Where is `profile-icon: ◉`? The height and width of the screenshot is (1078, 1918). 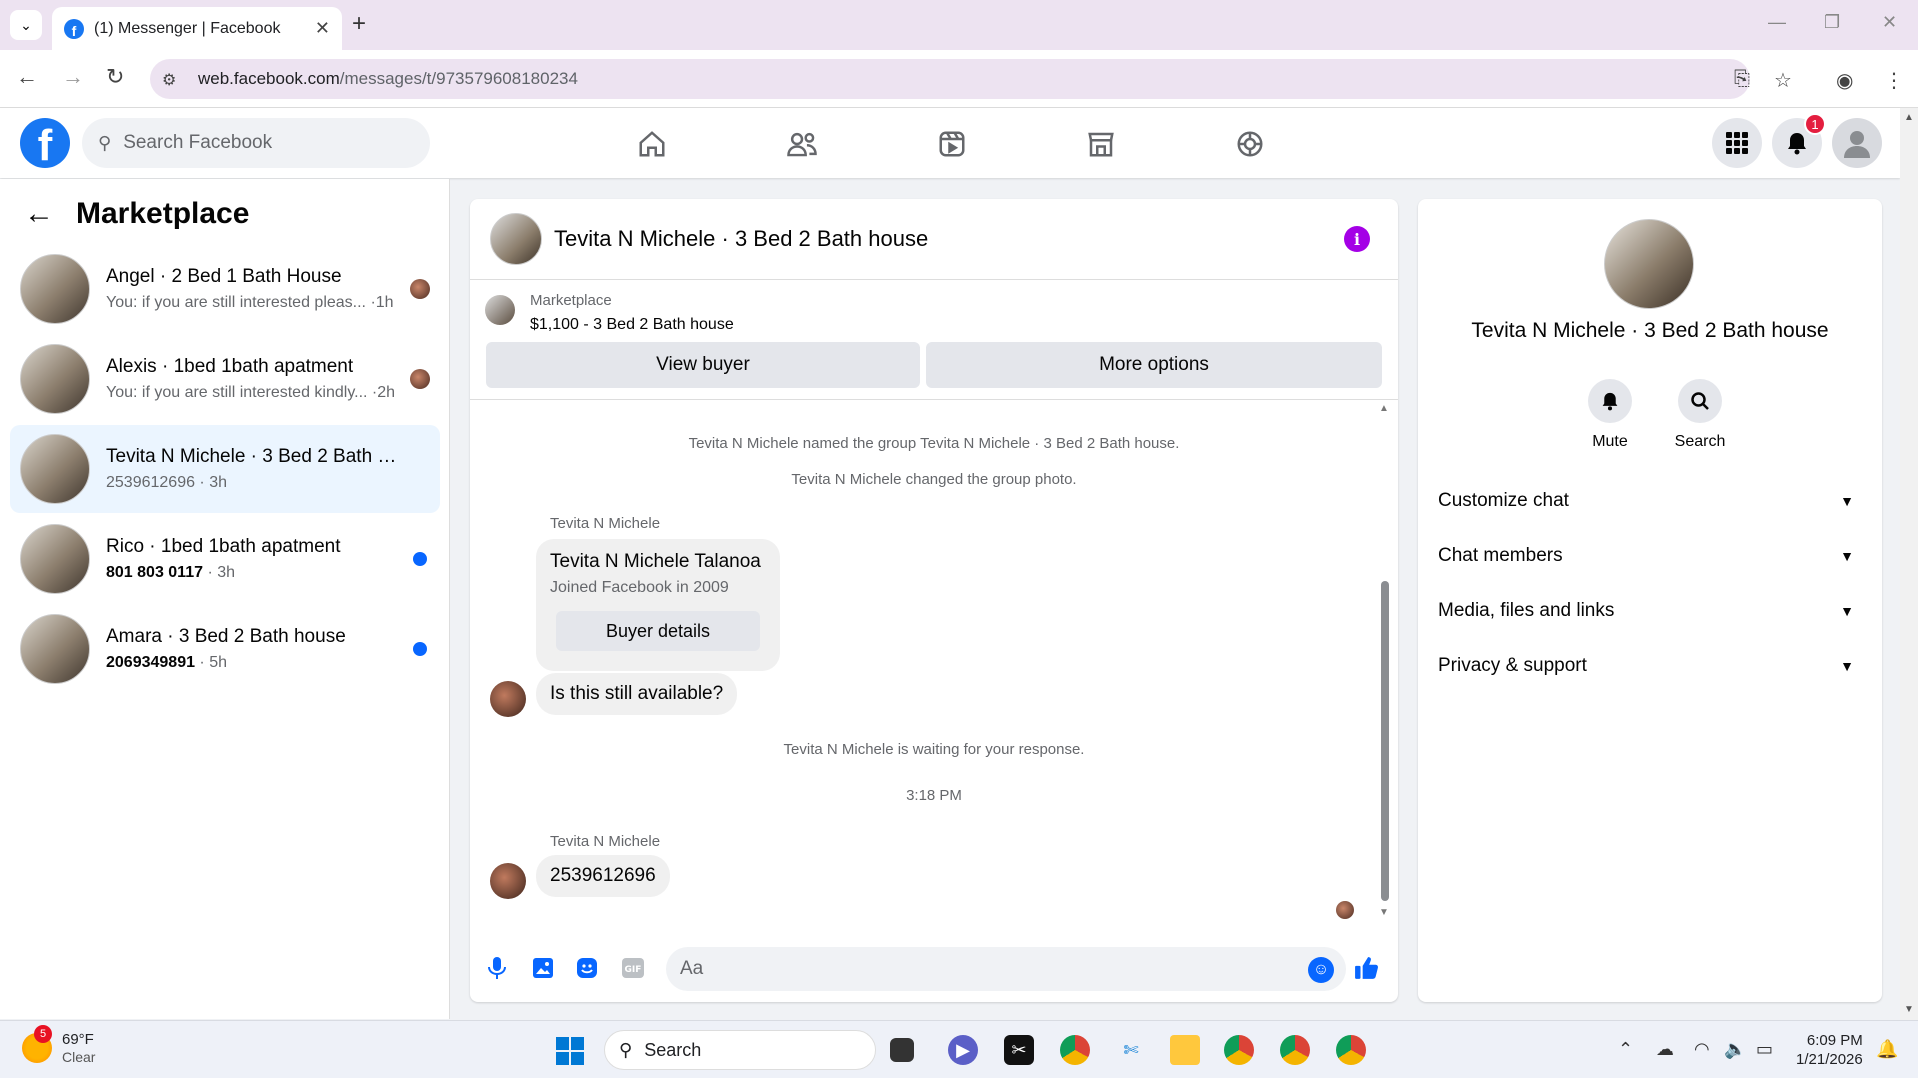 profile-icon: ◉ is located at coordinates (1844, 80).